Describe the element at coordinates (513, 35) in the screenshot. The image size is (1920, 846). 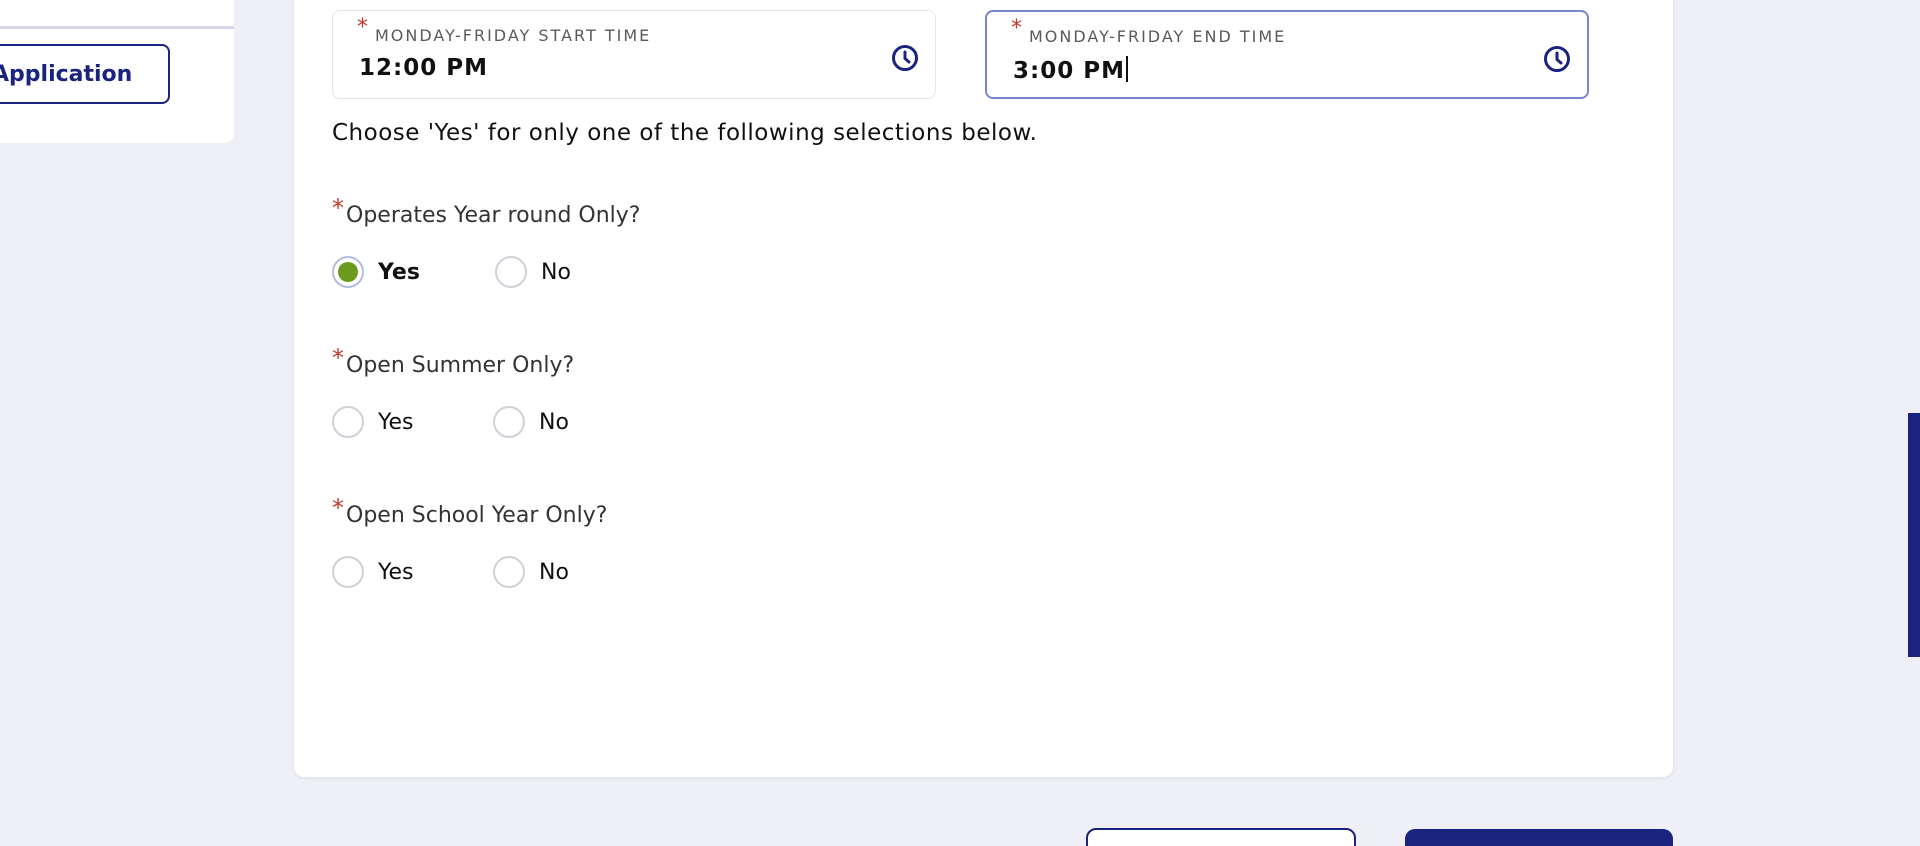
I see `start-time-label: MONDAY-FRIDAY START TIME` at that location.